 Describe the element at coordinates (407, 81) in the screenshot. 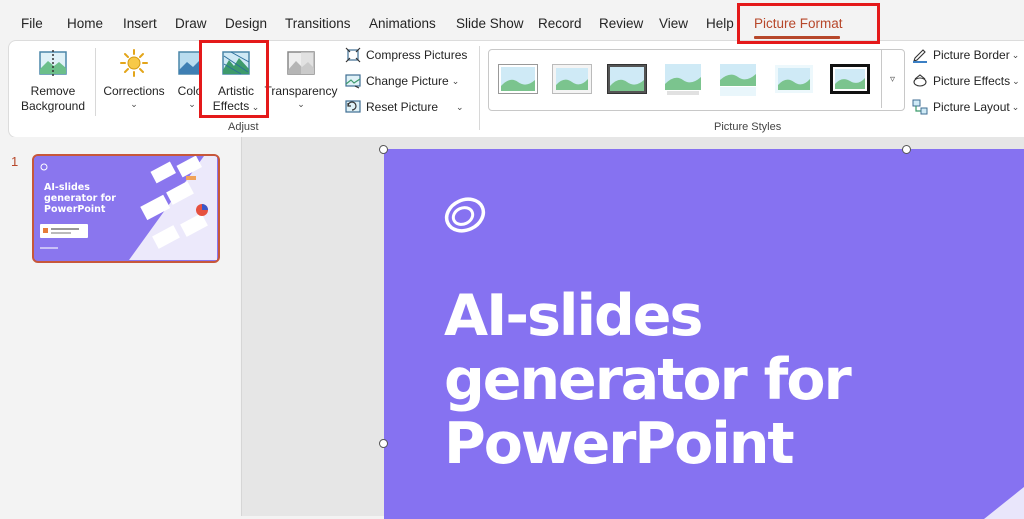

I see `change-picture-label: Change Picture` at that location.